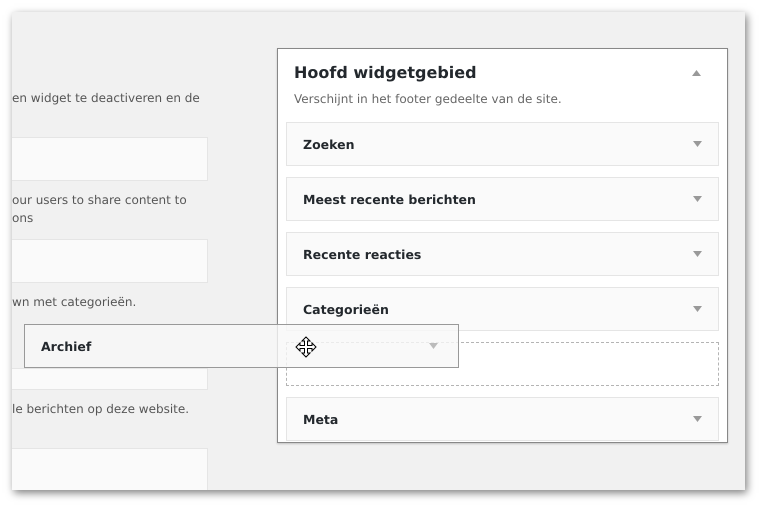 This screenshot has height=510, width=765. Describe the element at coordinates (428, 99) in the screenshot. I see `widget-area-description: Verschijnt in het footer gedeelte van de site.` at that location.